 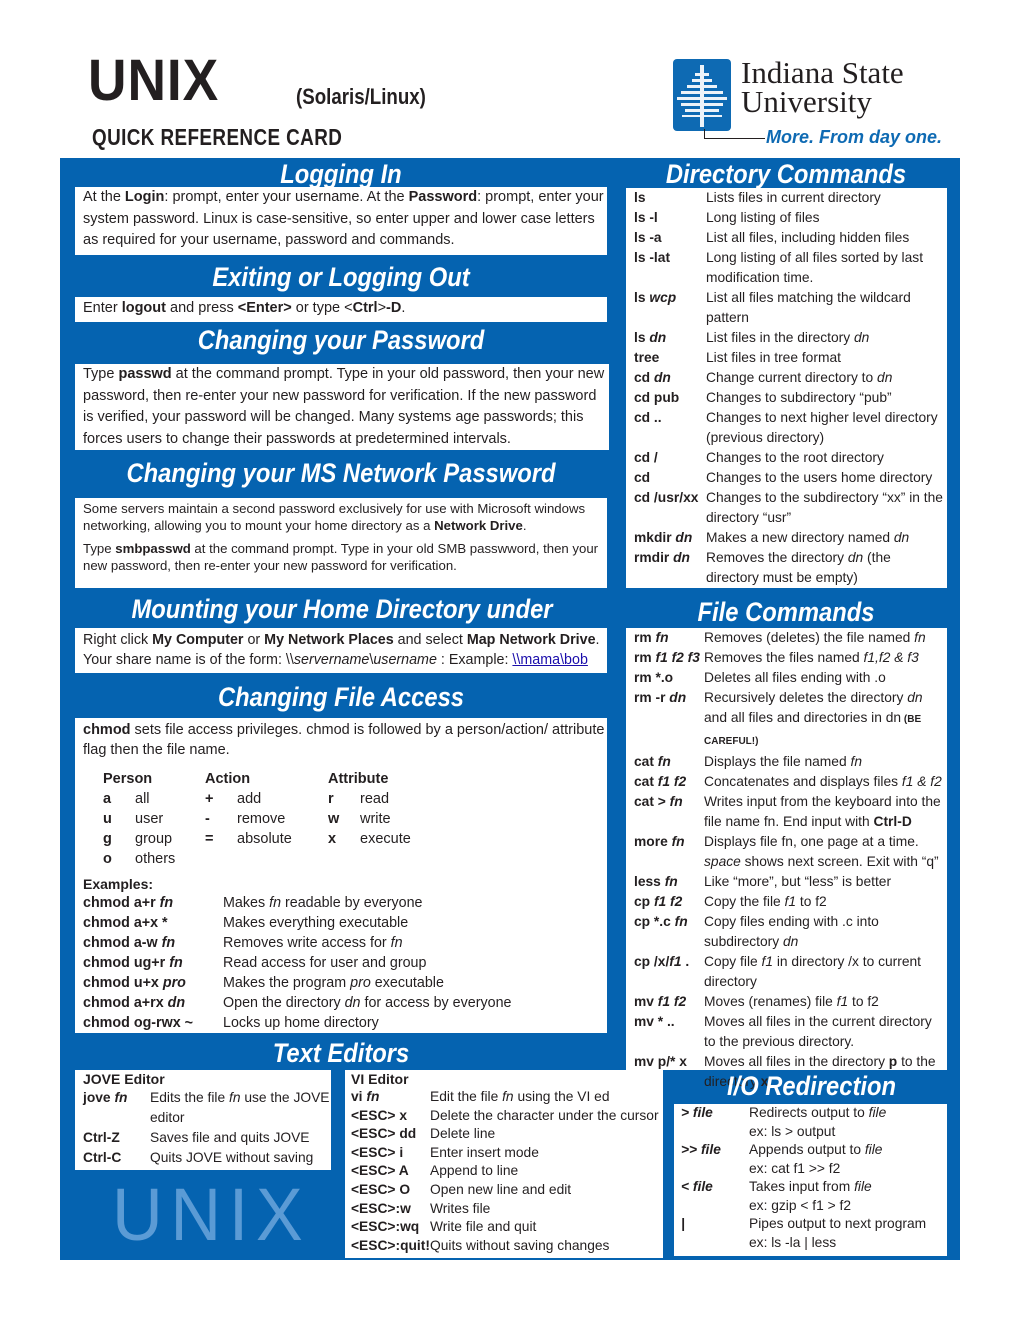 I want to click on vi-command-command: <ESC> dd, so click(x=384, y=1134).